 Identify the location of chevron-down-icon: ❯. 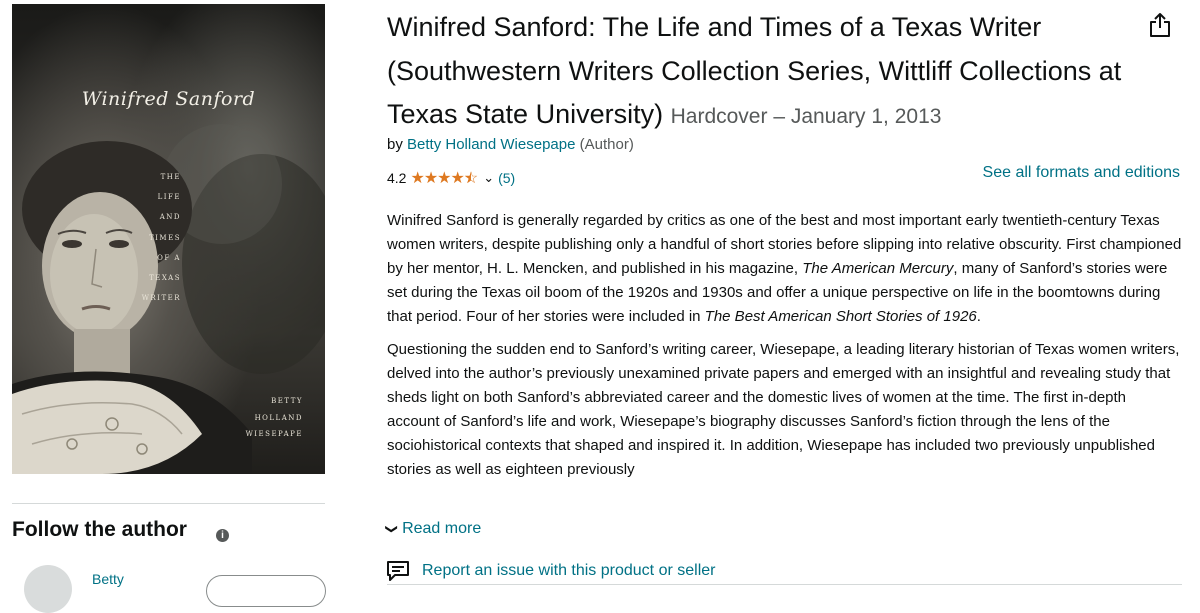
(392, 529).